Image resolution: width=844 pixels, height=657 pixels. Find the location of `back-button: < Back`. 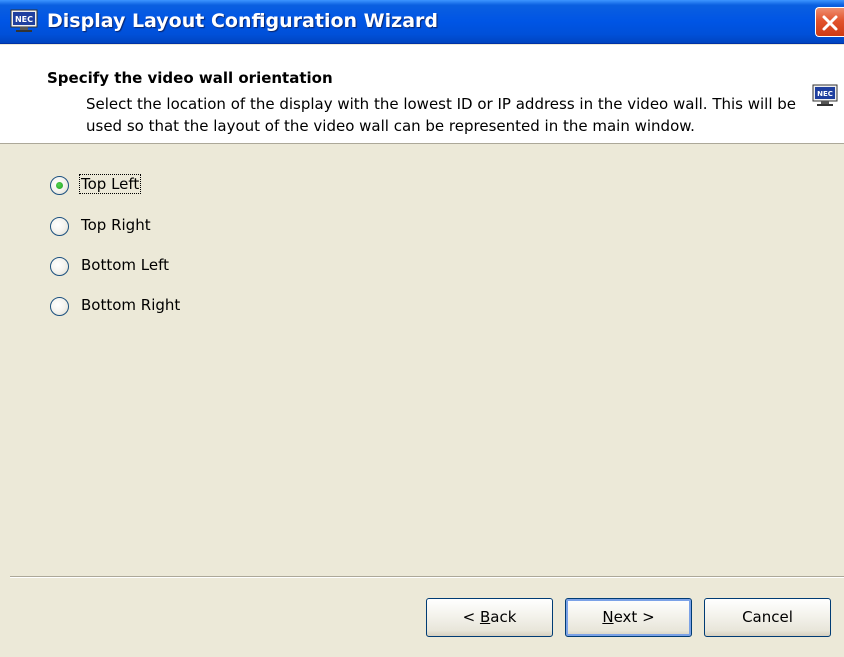

back-button: < Back is located at coordinates (489, 617).